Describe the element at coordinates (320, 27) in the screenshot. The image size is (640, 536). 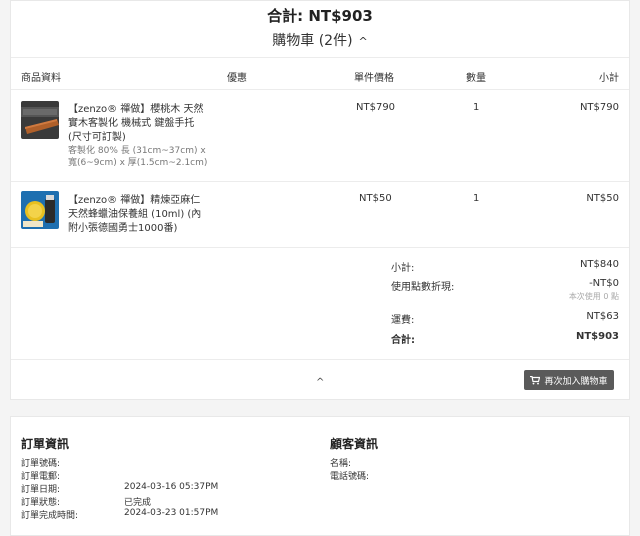
I see `order-summary-header: 合計: NT$903 購物車 (2件) ^` at that location.